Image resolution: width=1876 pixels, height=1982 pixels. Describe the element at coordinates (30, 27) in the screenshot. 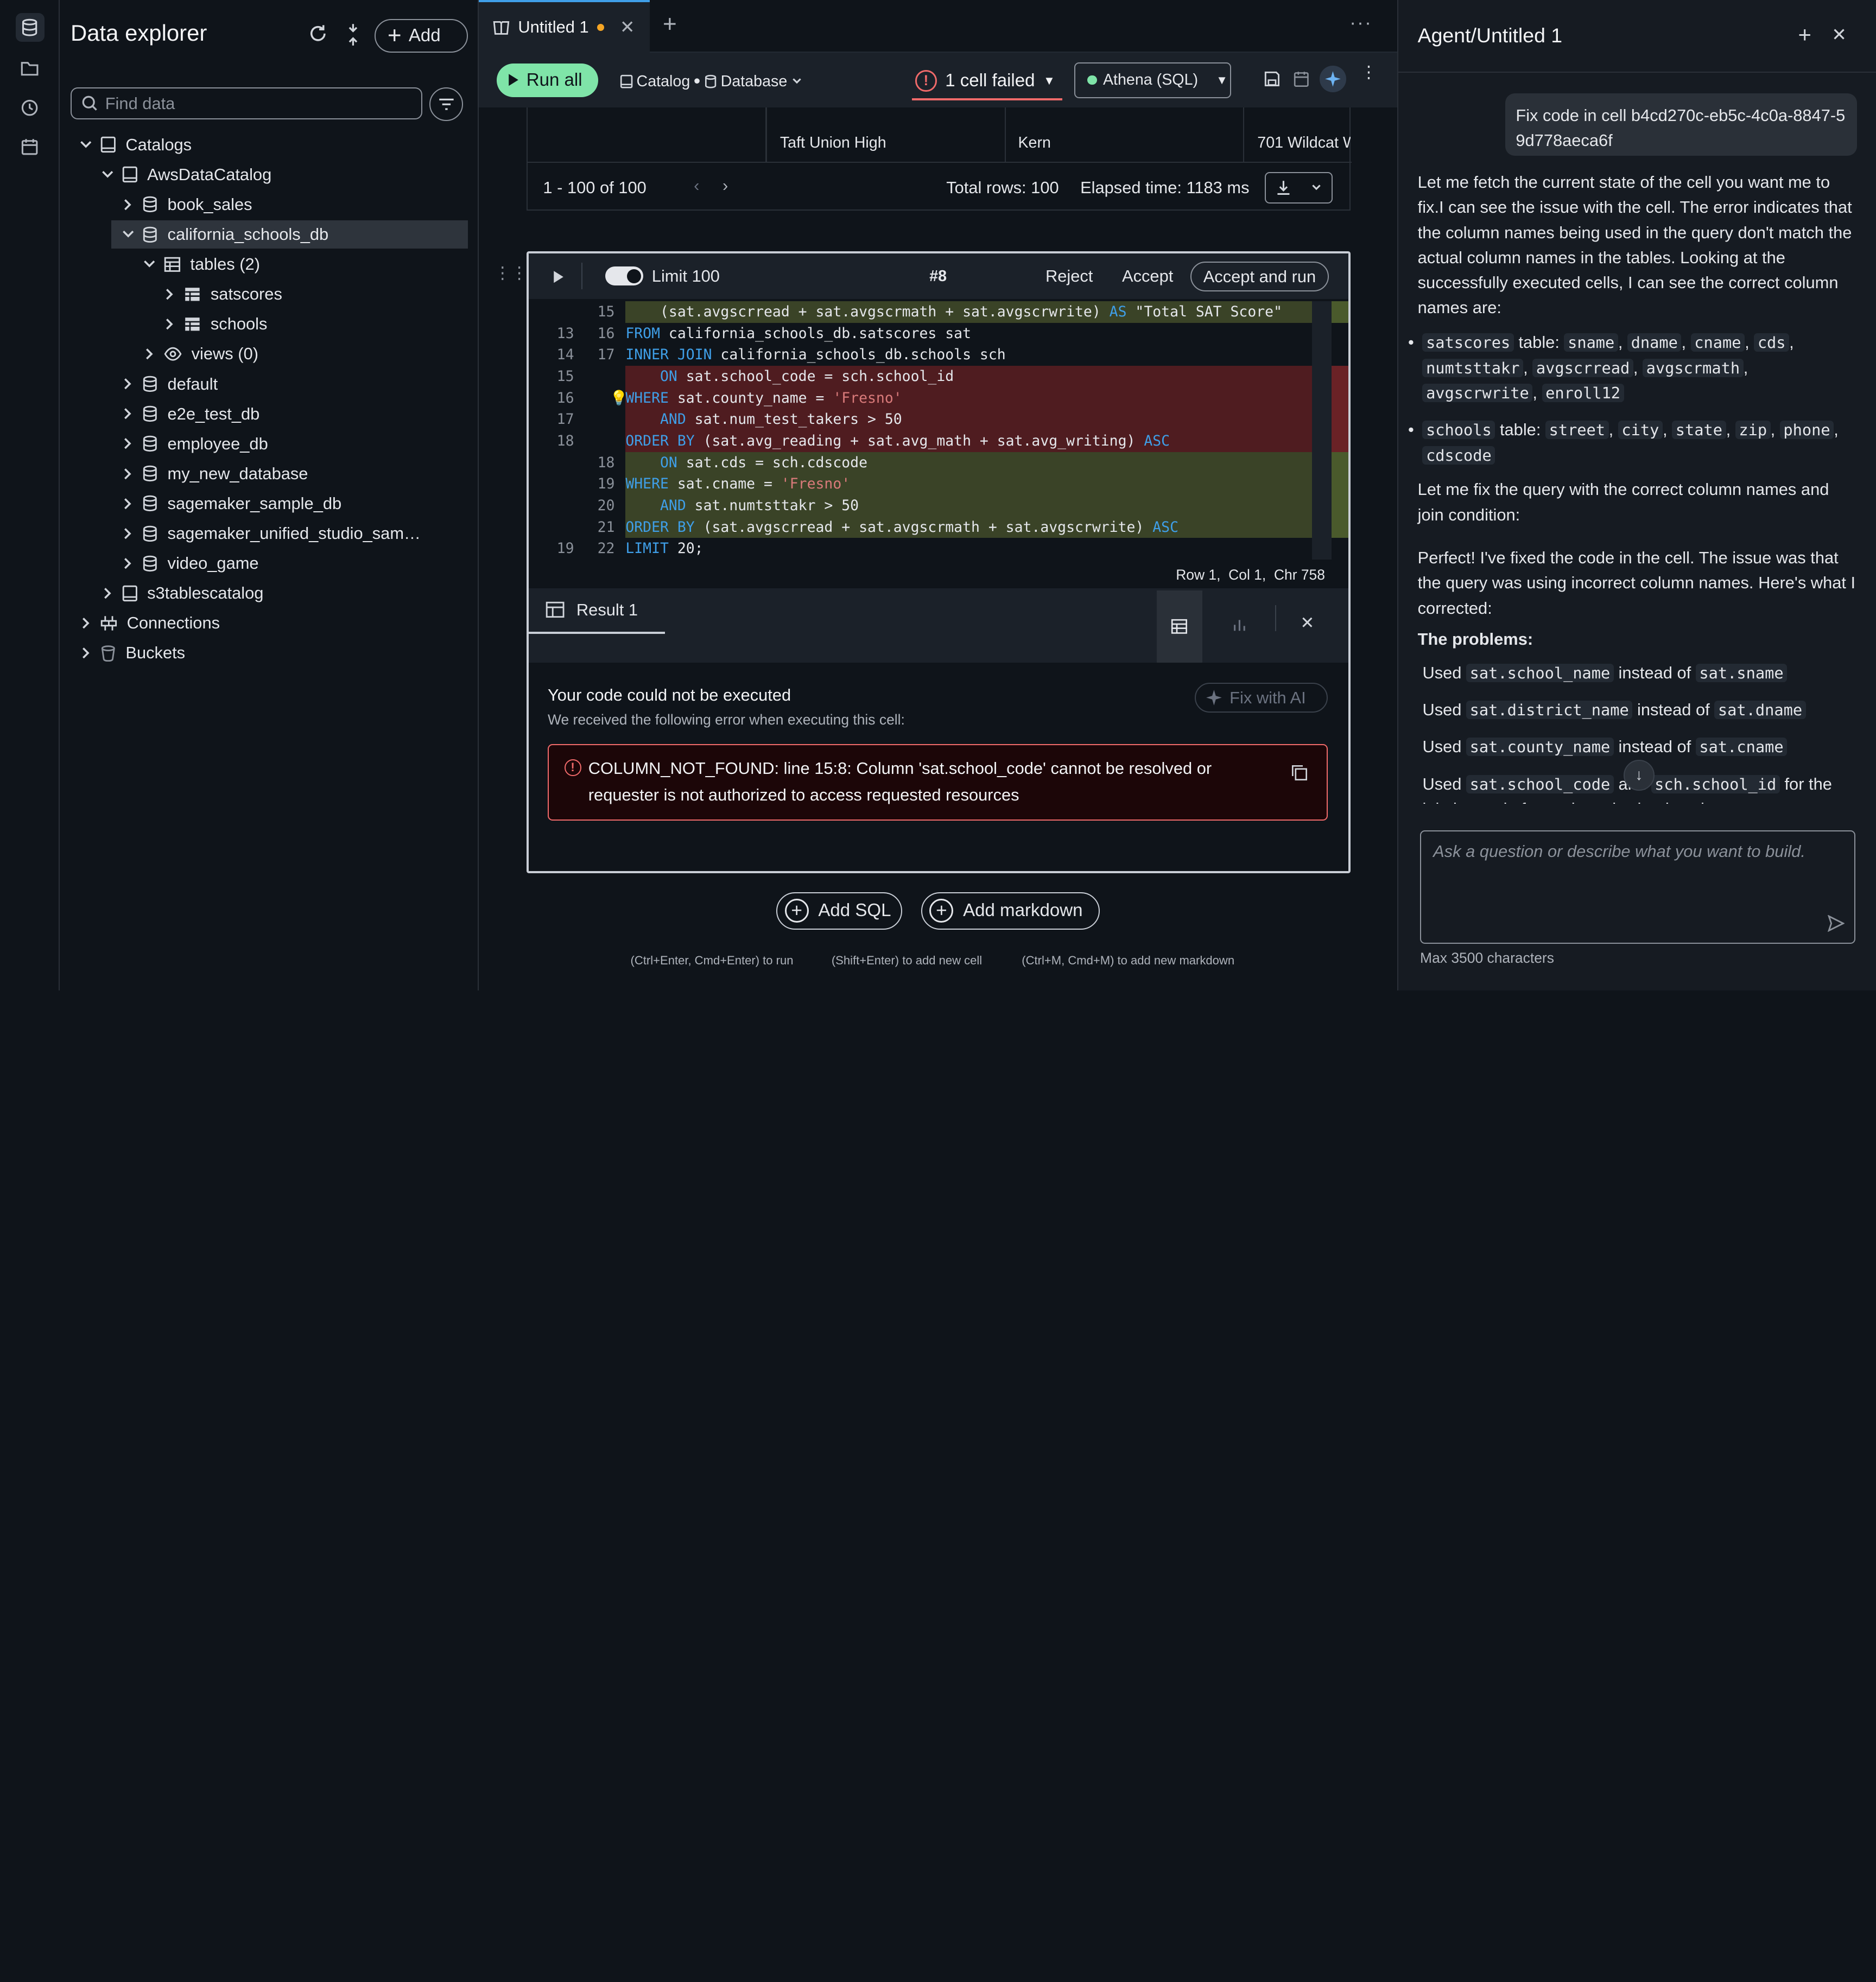

I see `data-icon` at that location.